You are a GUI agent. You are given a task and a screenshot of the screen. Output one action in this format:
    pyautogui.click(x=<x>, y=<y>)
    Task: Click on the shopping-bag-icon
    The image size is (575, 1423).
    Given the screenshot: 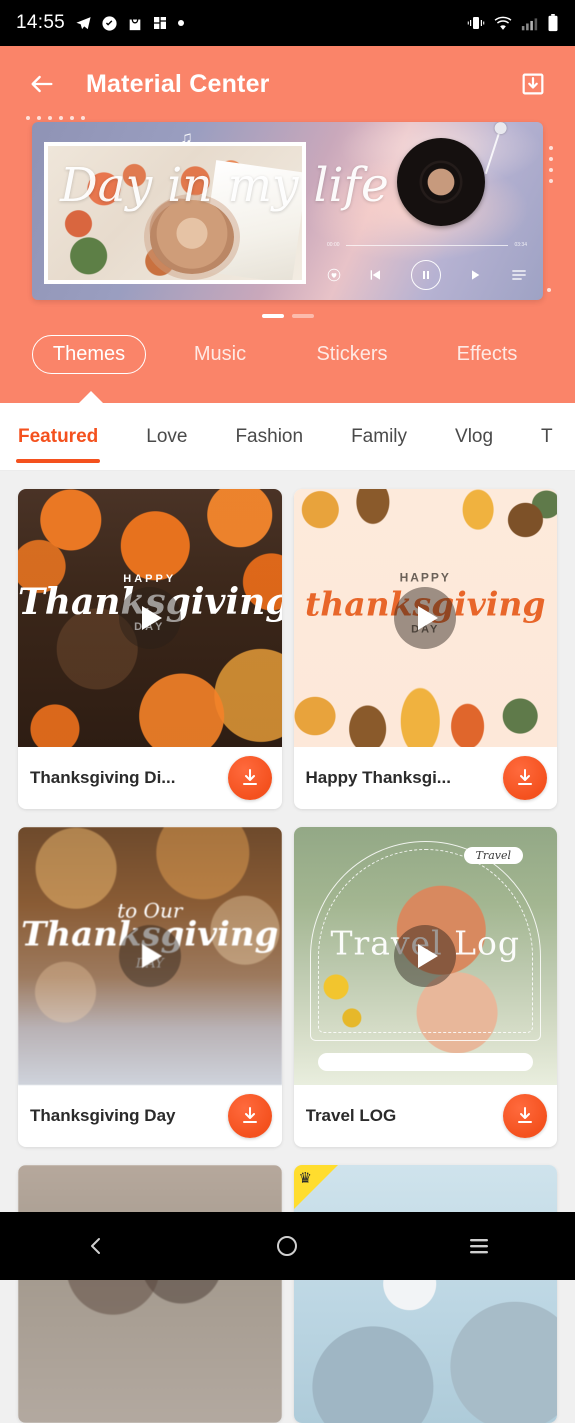 What is the action you would take?
    pyautogui.click(x=135, y=24)
    